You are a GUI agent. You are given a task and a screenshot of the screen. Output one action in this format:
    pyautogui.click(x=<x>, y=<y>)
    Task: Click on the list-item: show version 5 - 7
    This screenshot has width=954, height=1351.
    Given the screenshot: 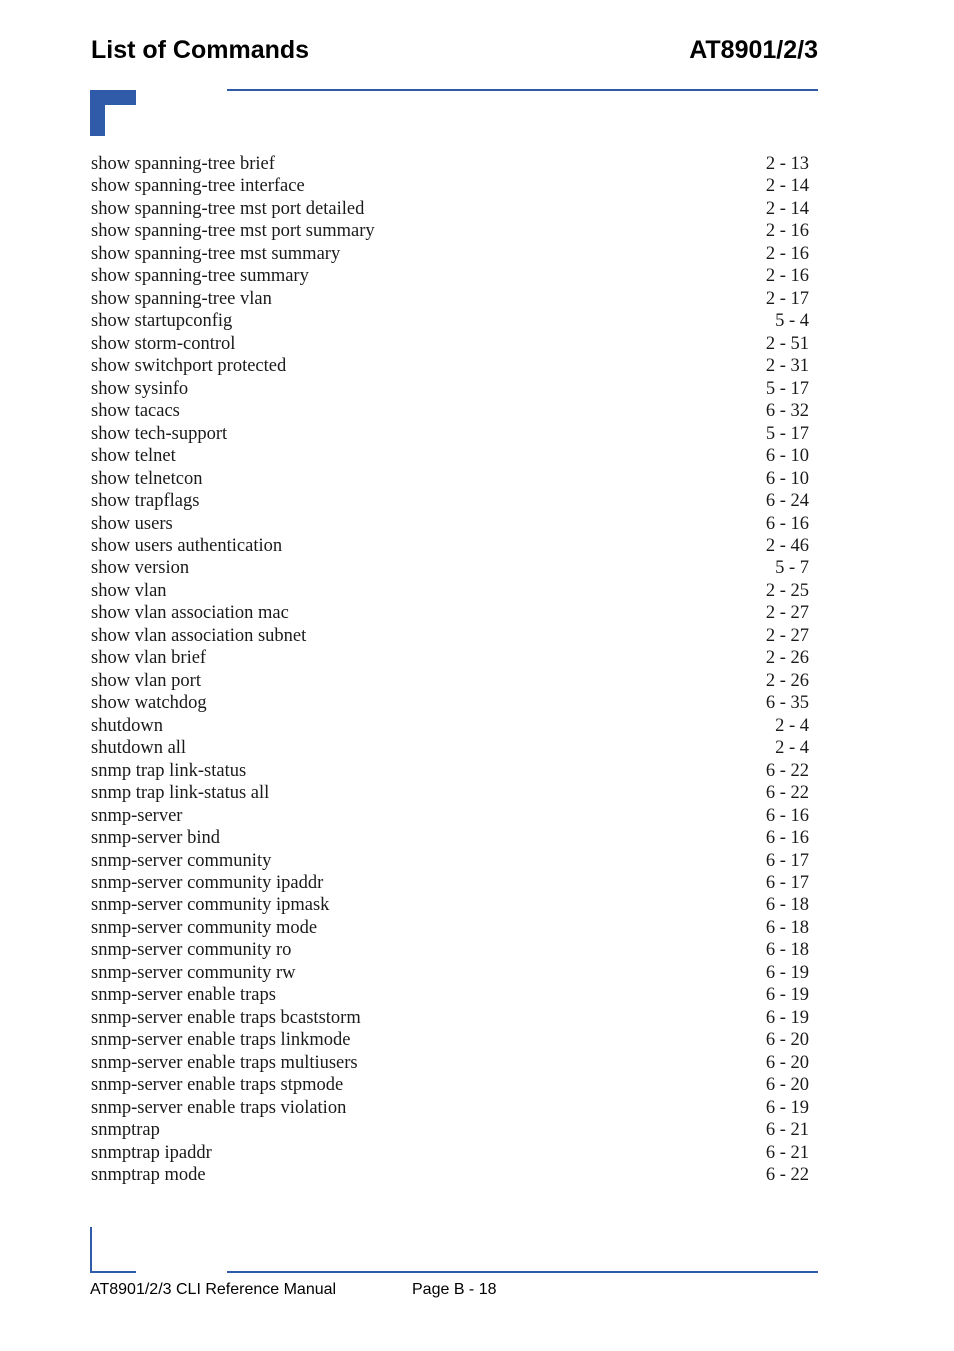 What is the action you would take?
    pyautogui.click(x=450, y=568)
    